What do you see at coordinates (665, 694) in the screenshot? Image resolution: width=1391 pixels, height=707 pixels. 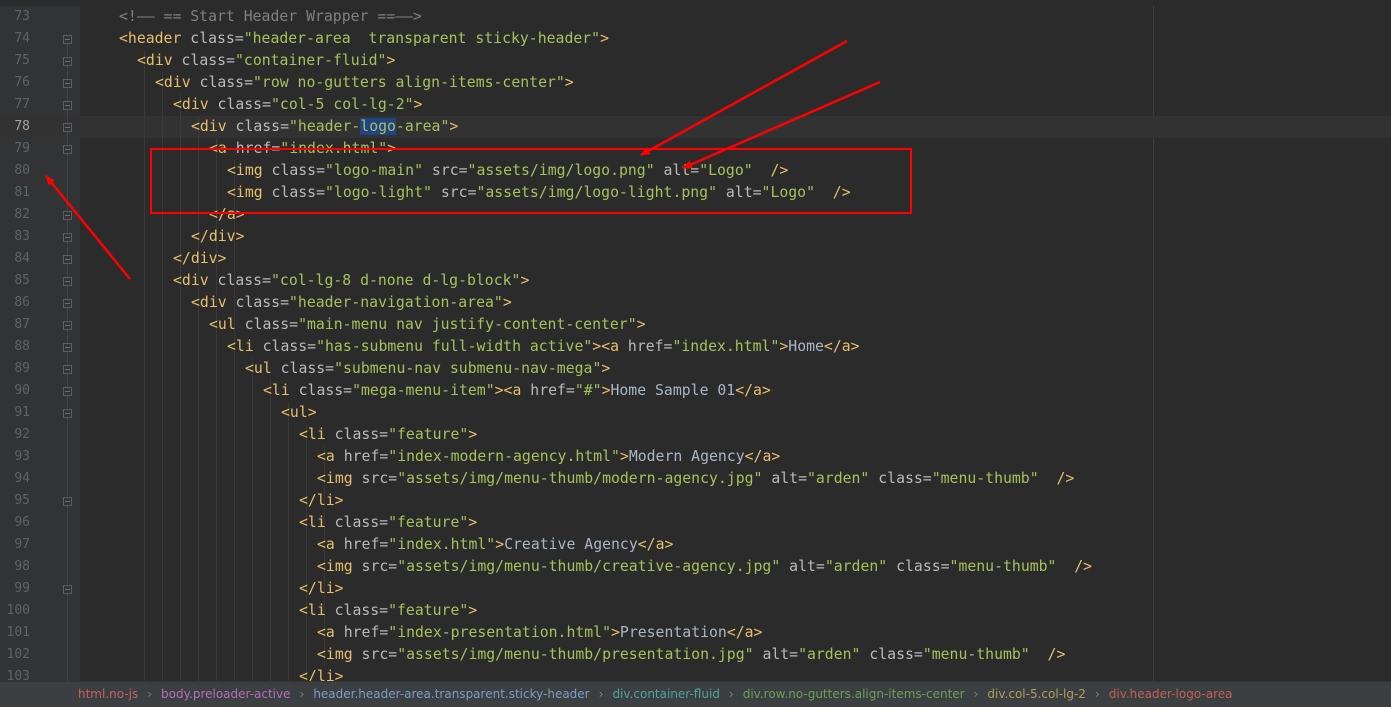 I see `breadcrumb-item: div.container-fluid` at bounding box center [665, 694].